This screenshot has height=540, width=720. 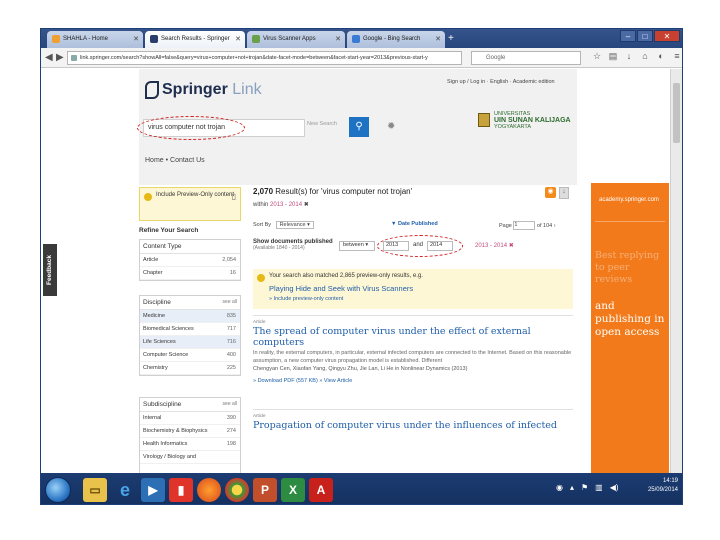 I want to click on file-explorer-icon: ▭, so click(x=95, y=490).